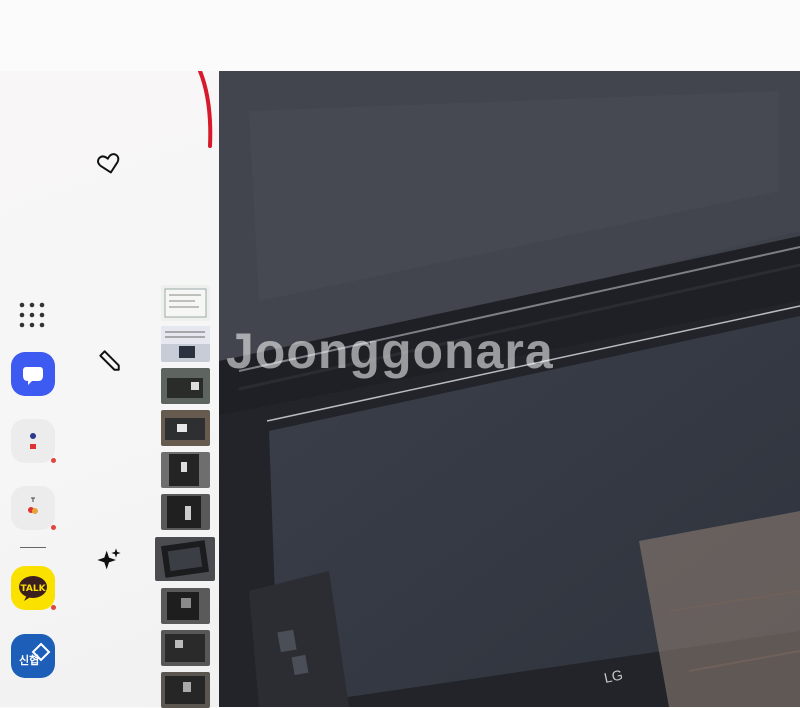 The width and height of the screenshot is (800, 708). Describe the element at coordinates (400, 35) in the screenshot. I see `status-bar` at that location.